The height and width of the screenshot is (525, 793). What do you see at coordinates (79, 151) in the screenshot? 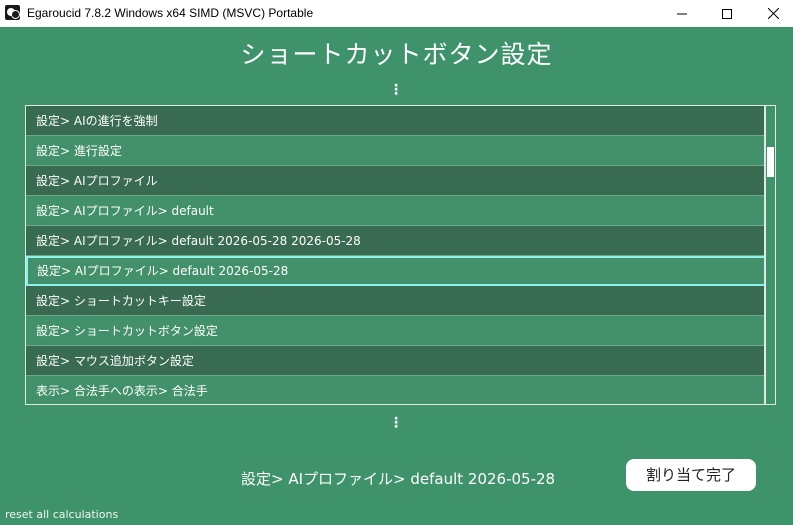
I see `list-item-label: 設定> 進行設定` at bounding box center [79, 151].